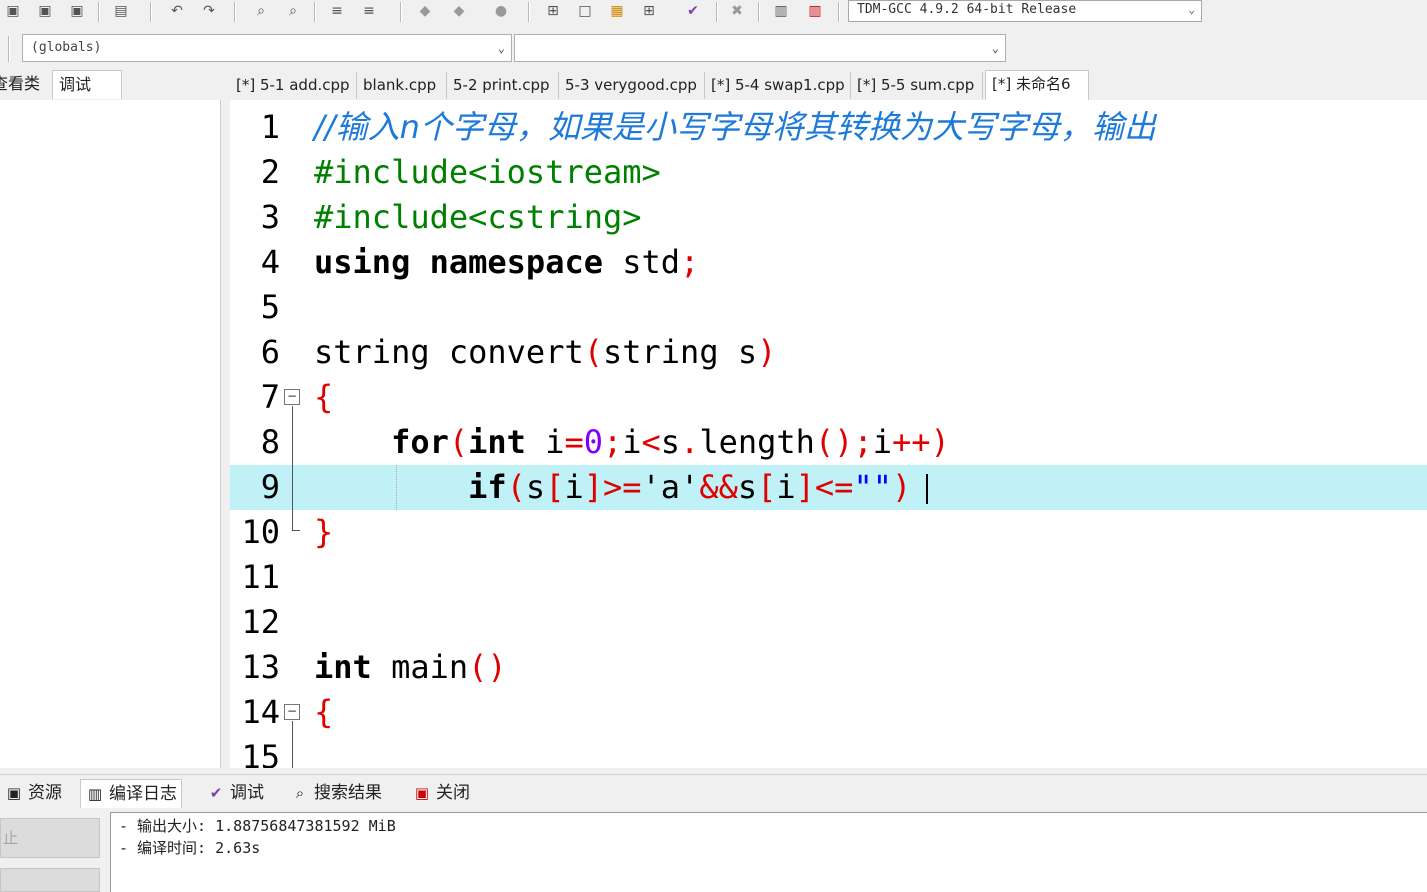 This screenshot has height=892, width=1427. What do you see at coordinates (270, 172) in the screenshot?
I see `line-number: 2` at bounding box center [270, 172].